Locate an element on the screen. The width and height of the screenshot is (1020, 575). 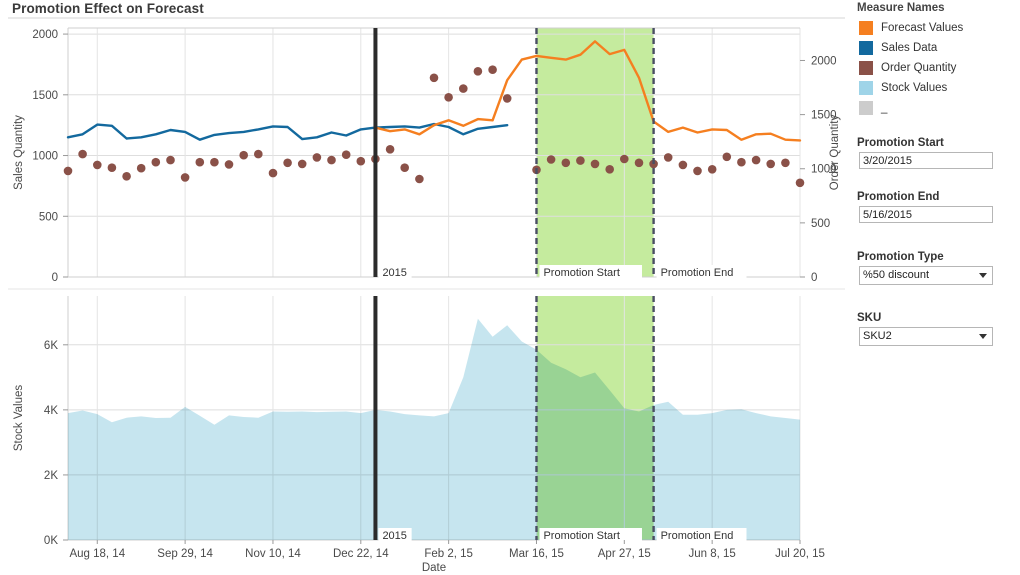
legend-item-label: Forecast Values is located at coordinates (922, 28).